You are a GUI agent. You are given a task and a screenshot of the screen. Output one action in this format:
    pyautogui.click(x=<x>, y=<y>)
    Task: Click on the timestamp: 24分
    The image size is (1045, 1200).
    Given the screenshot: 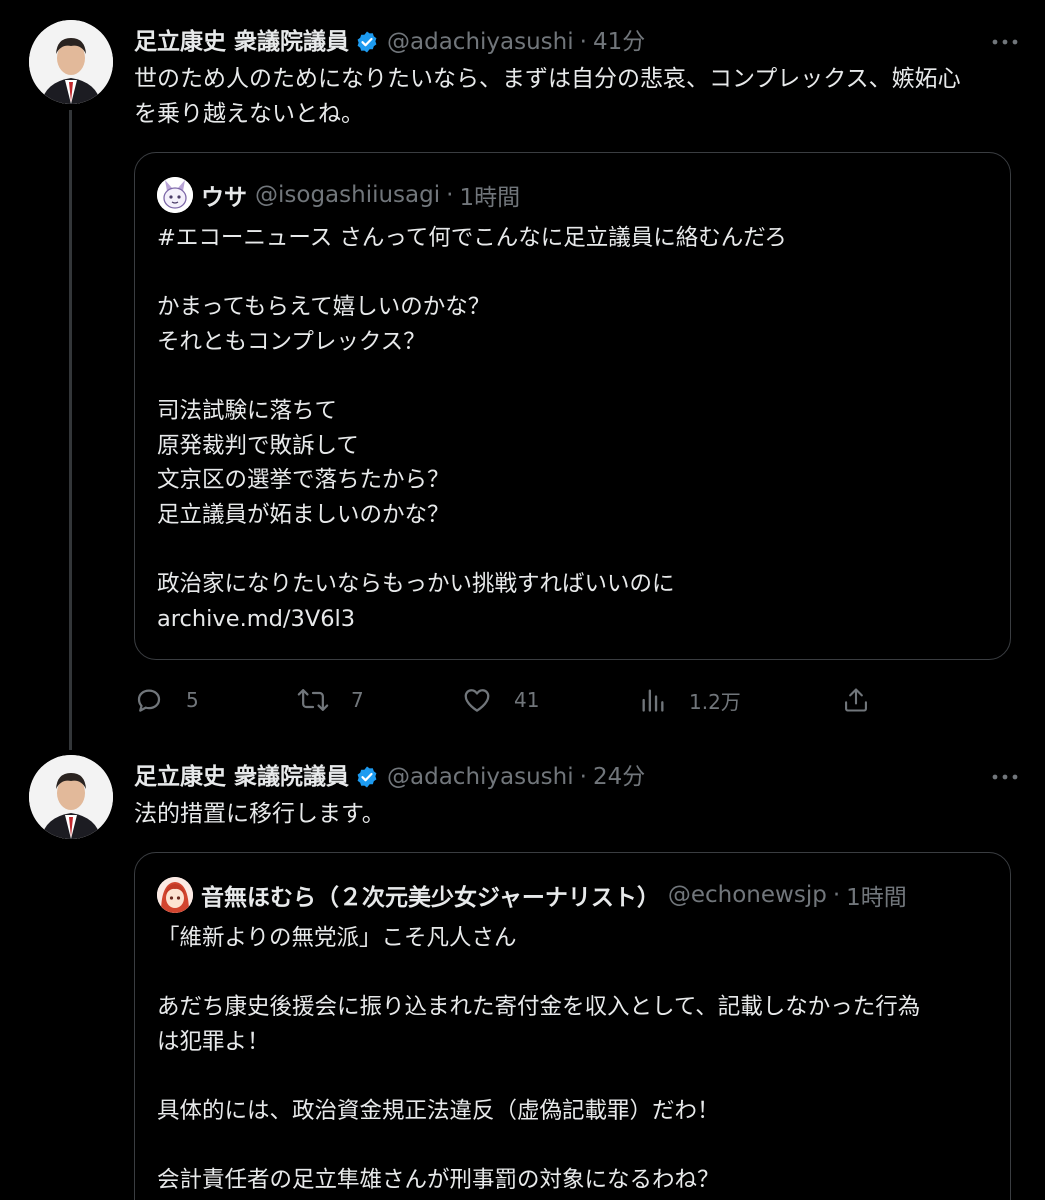 What is the action you would take?
    pyautogui.click(x=619, y=777)
    